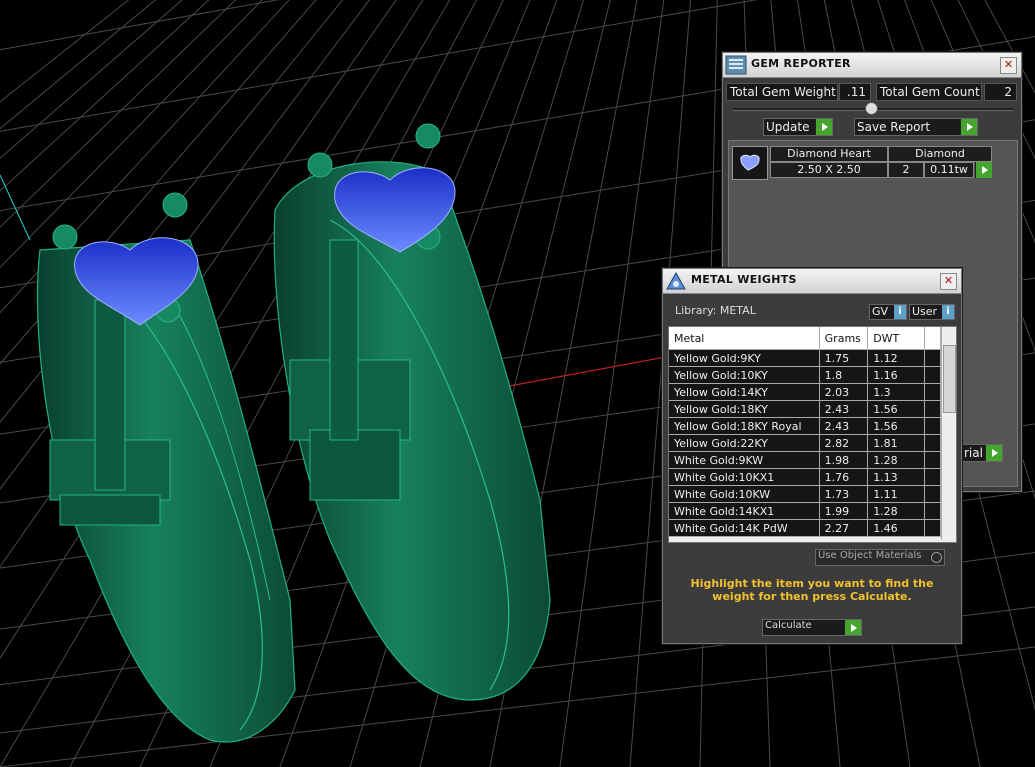 The image size is (1035, 767). I want to click on gem-reporter-titlebar: GEM REPORTER ✕, so click(872, 65).